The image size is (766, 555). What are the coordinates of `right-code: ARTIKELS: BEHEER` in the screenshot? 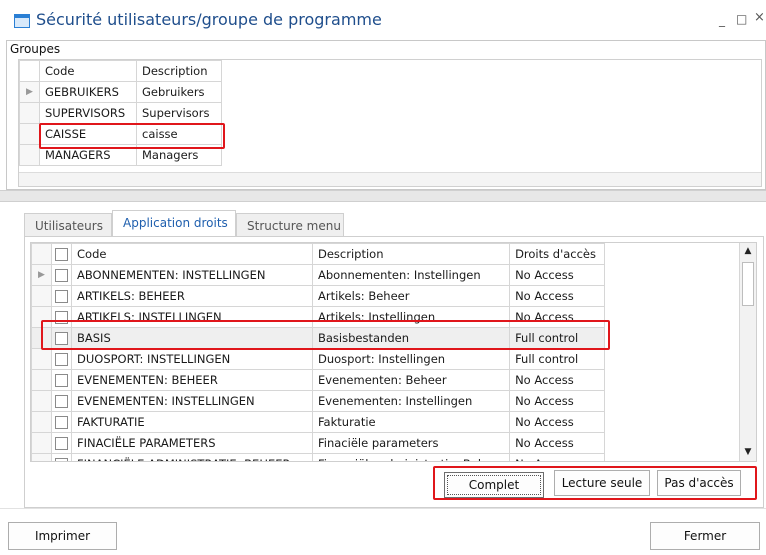 It's located at (192, 296).